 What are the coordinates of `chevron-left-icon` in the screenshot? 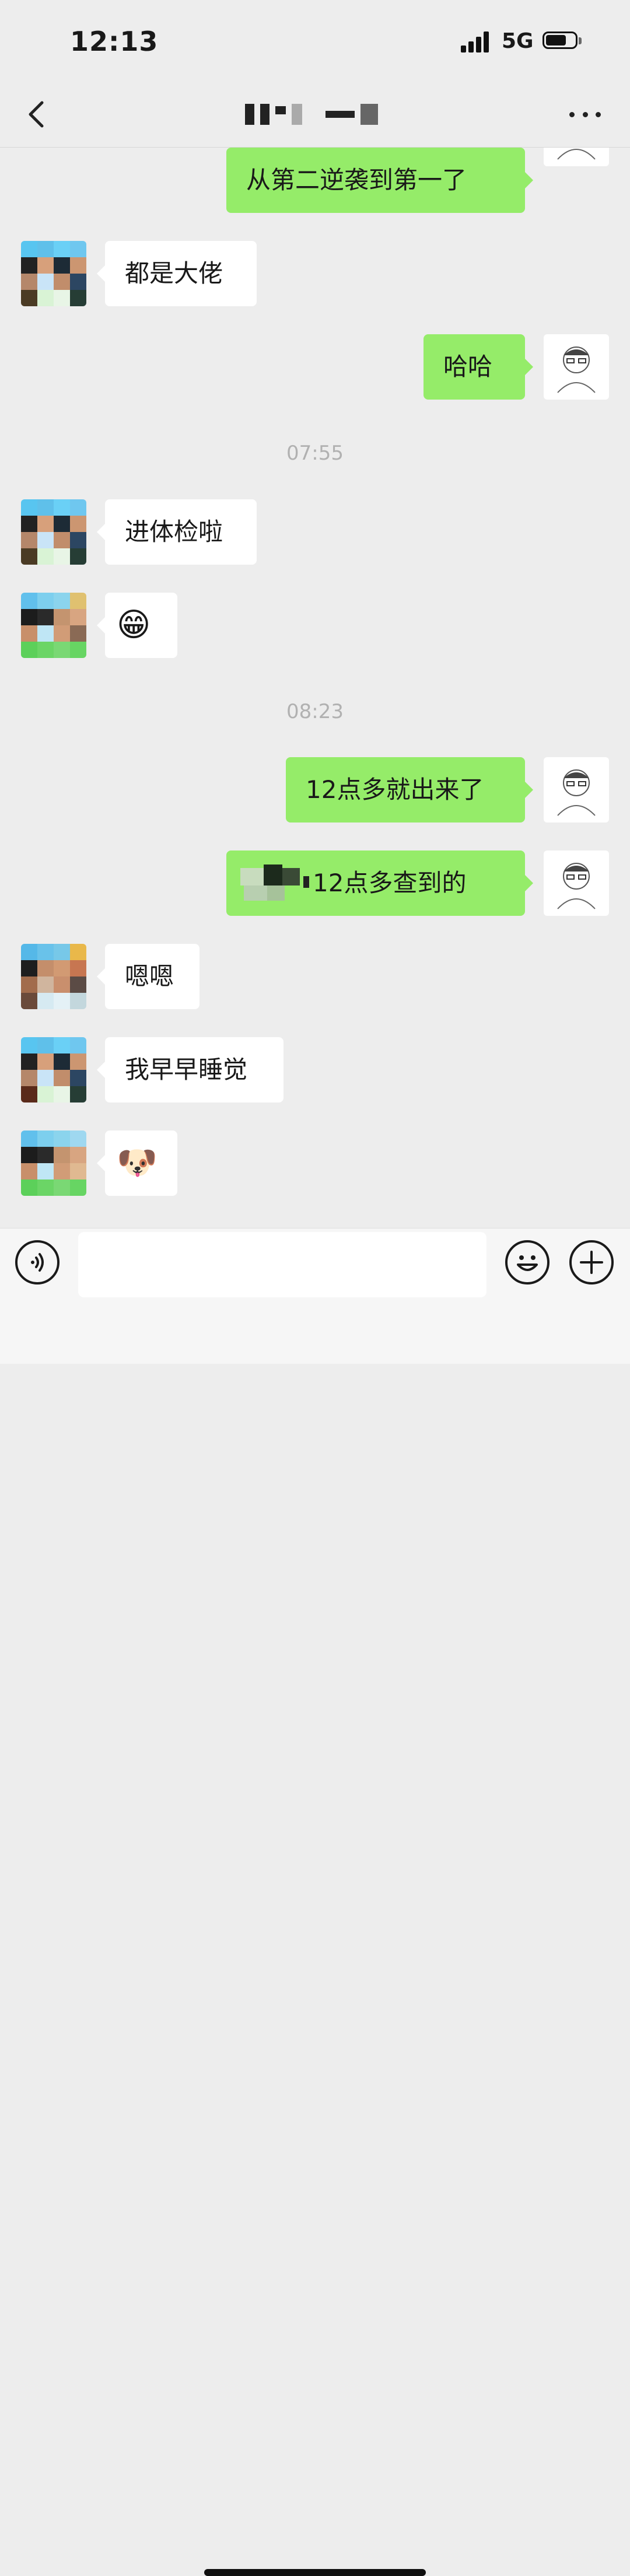 It's located at (36, 114).